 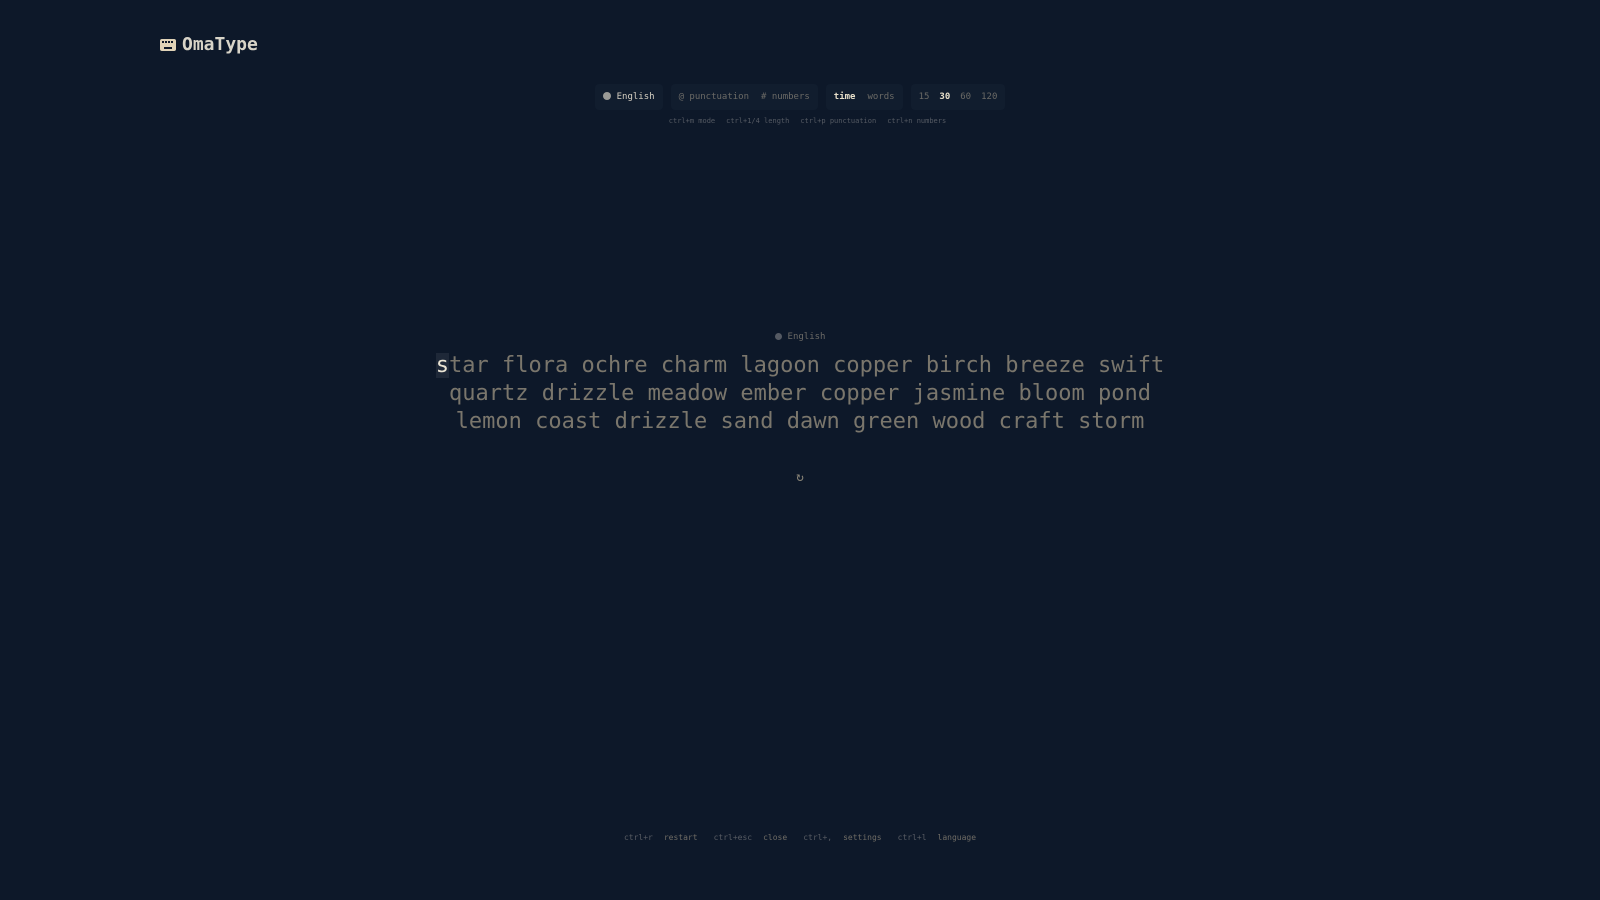 What do you see at coordinates (638, 837) in the screenshot?
I see `footer-key: ctrl+r` at bounding box center [638, 837].